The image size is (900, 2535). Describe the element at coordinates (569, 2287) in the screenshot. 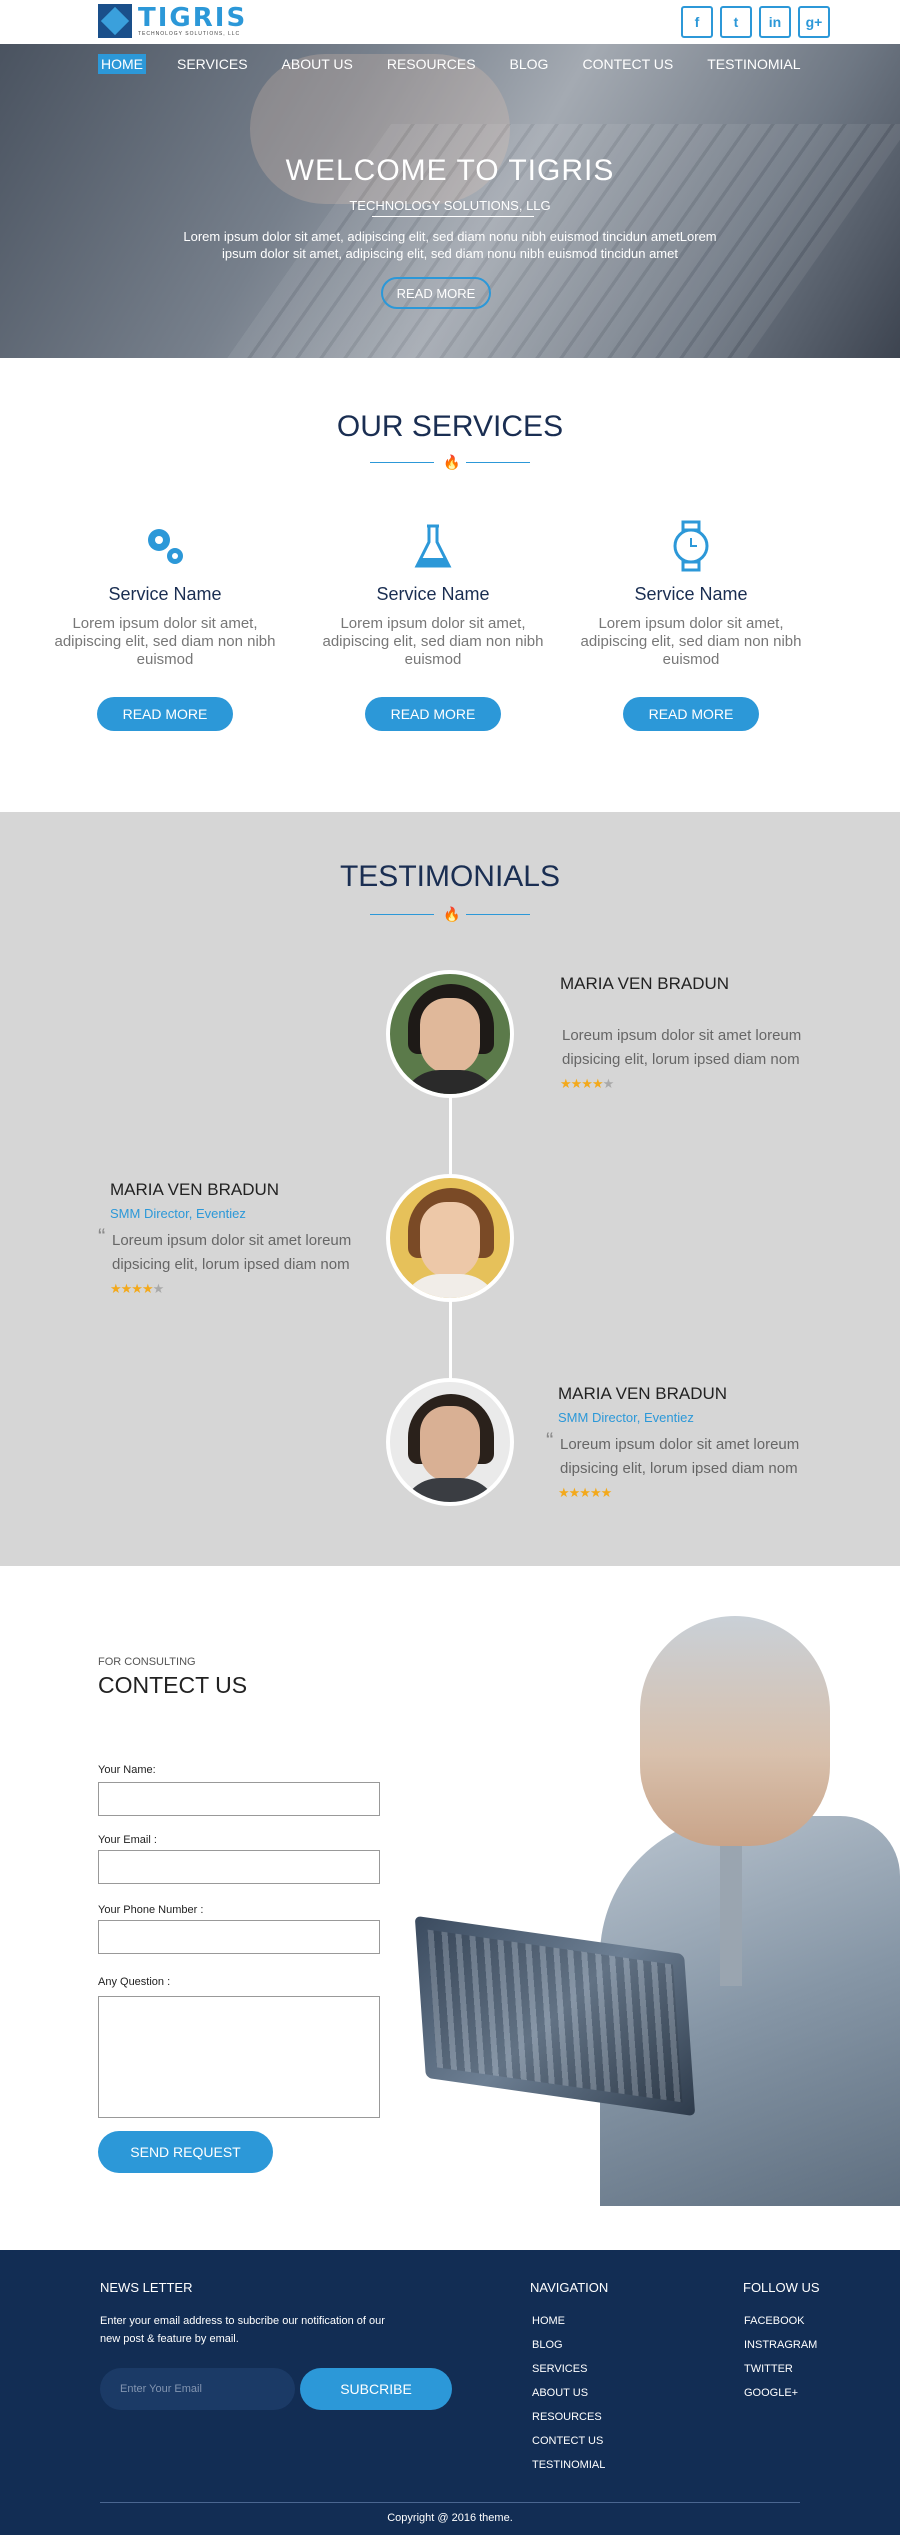

I see `navigation-title: NAVIGATION` at that location.